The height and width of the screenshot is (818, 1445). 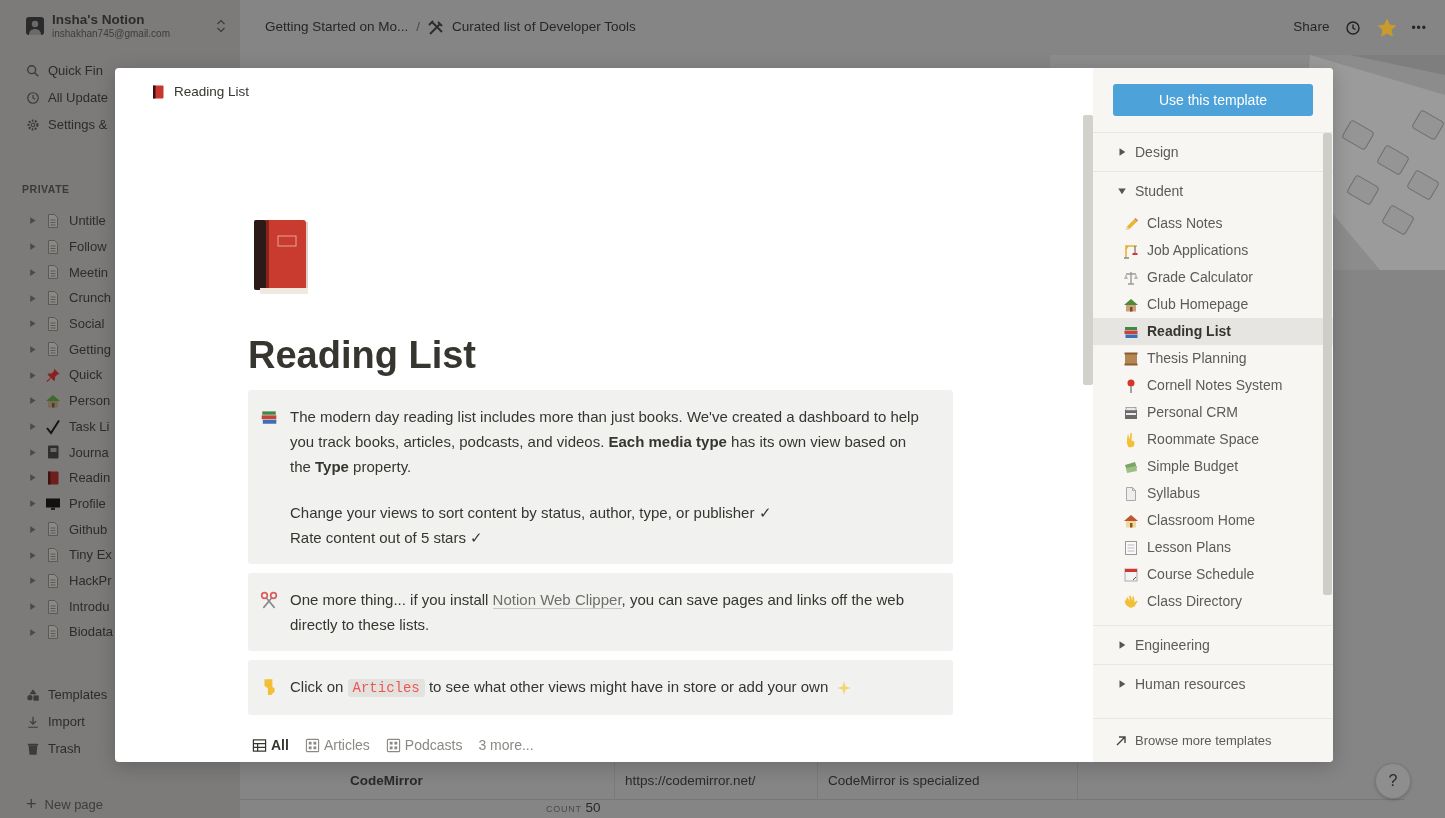 I want to click on modal-title: Reading List, so click(x=212, y=91).